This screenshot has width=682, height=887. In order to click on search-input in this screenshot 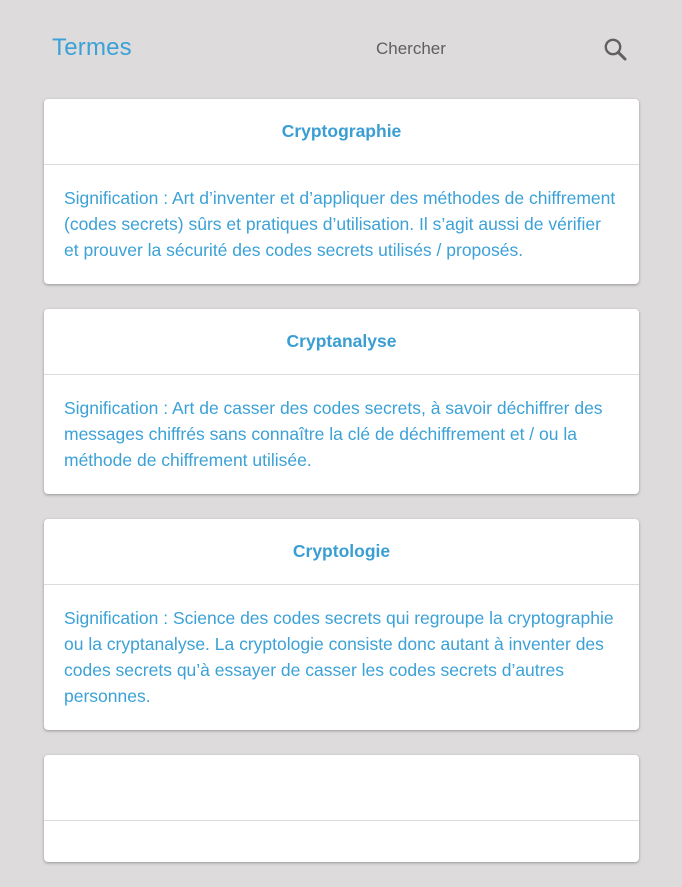, I will do `click(476, 49)`.